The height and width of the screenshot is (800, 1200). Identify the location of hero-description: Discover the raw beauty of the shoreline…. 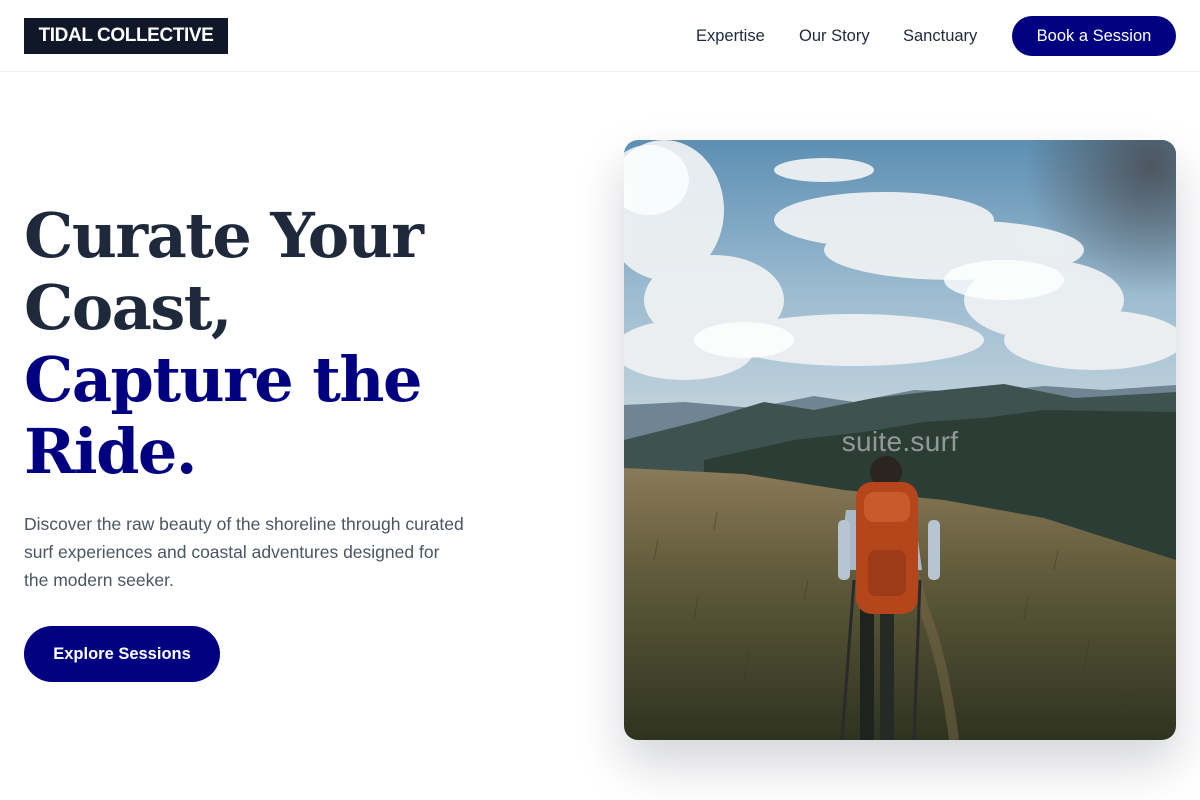
(244, 552).